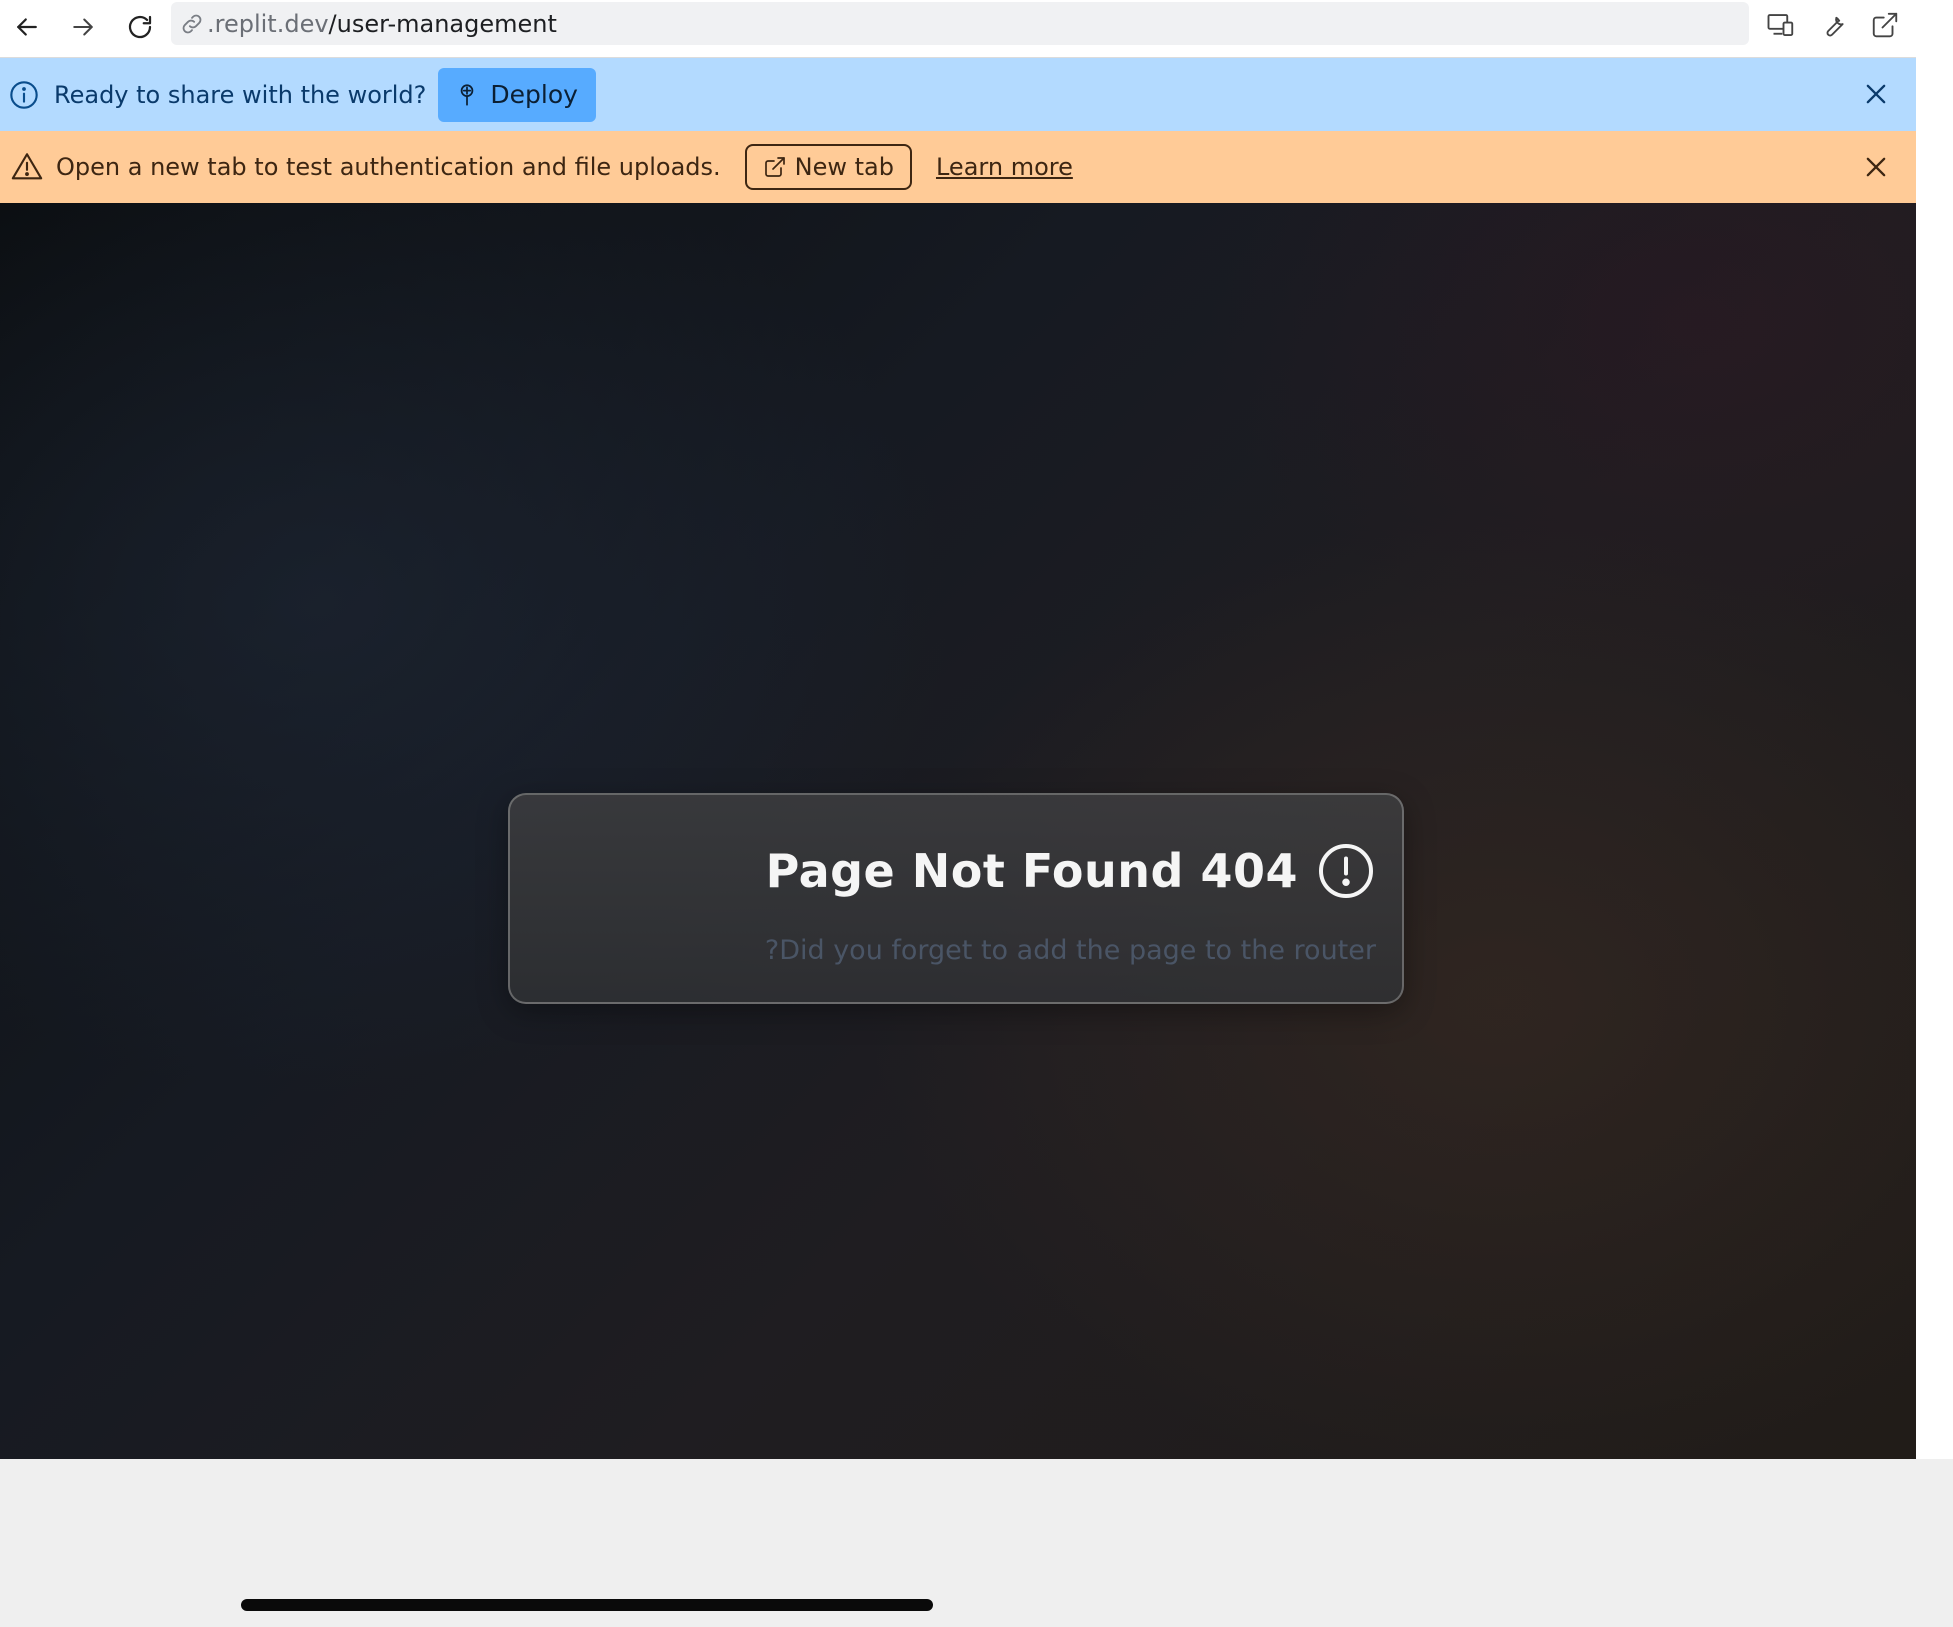 This screenshot has width=1953, height=1627. I want to click on devices-icon, so click(1780, 25).